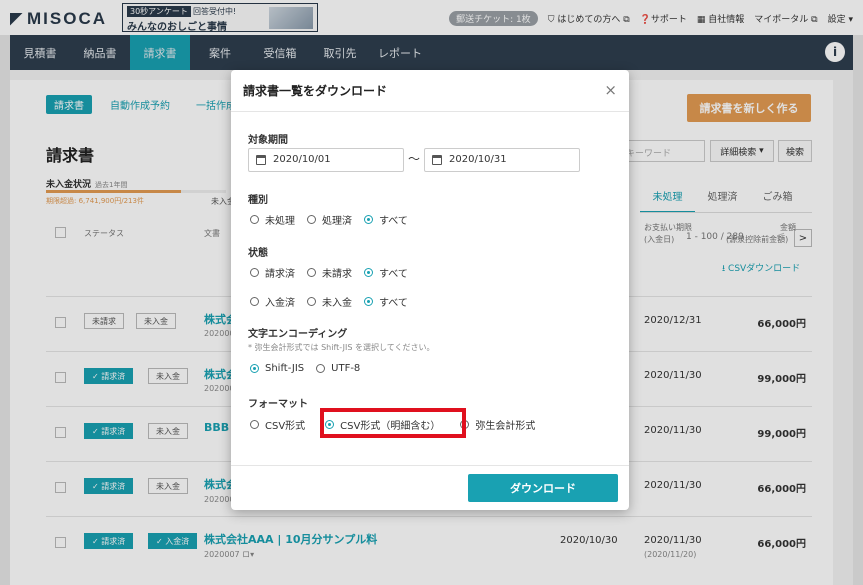 This screenshot has height=585, width=863. What do you see at coordinates (505, 426) in the screenshot?
I see `format-option-label: 弥生会計形式` at bounding box center [505, 426].